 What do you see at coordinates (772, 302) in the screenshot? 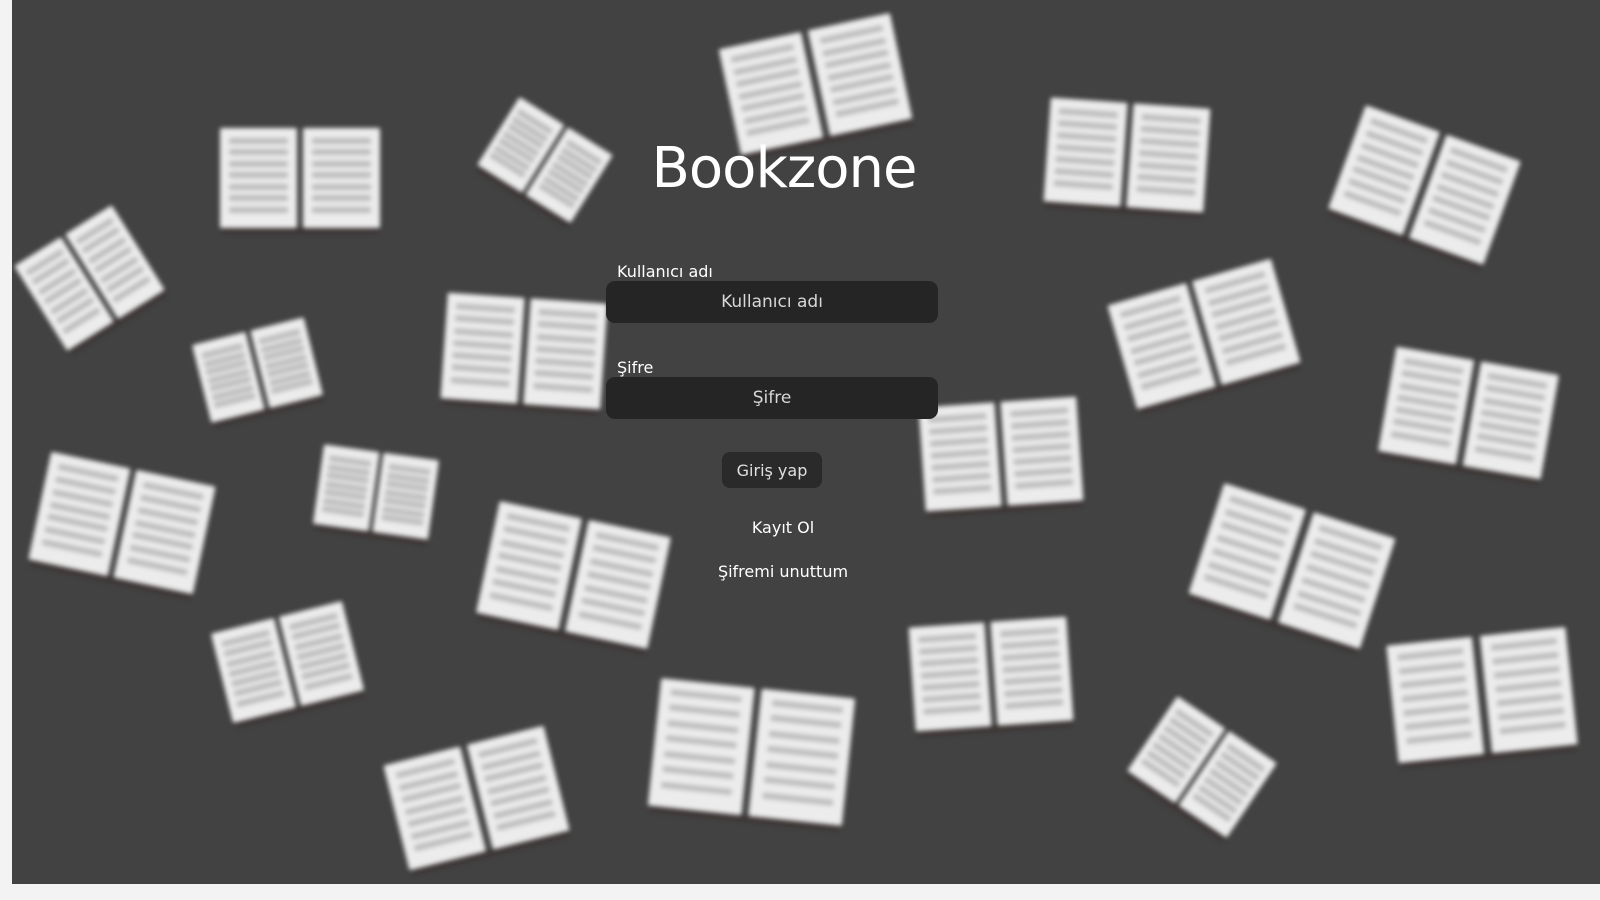
I see `username-input` at bounding box center [772, 302].